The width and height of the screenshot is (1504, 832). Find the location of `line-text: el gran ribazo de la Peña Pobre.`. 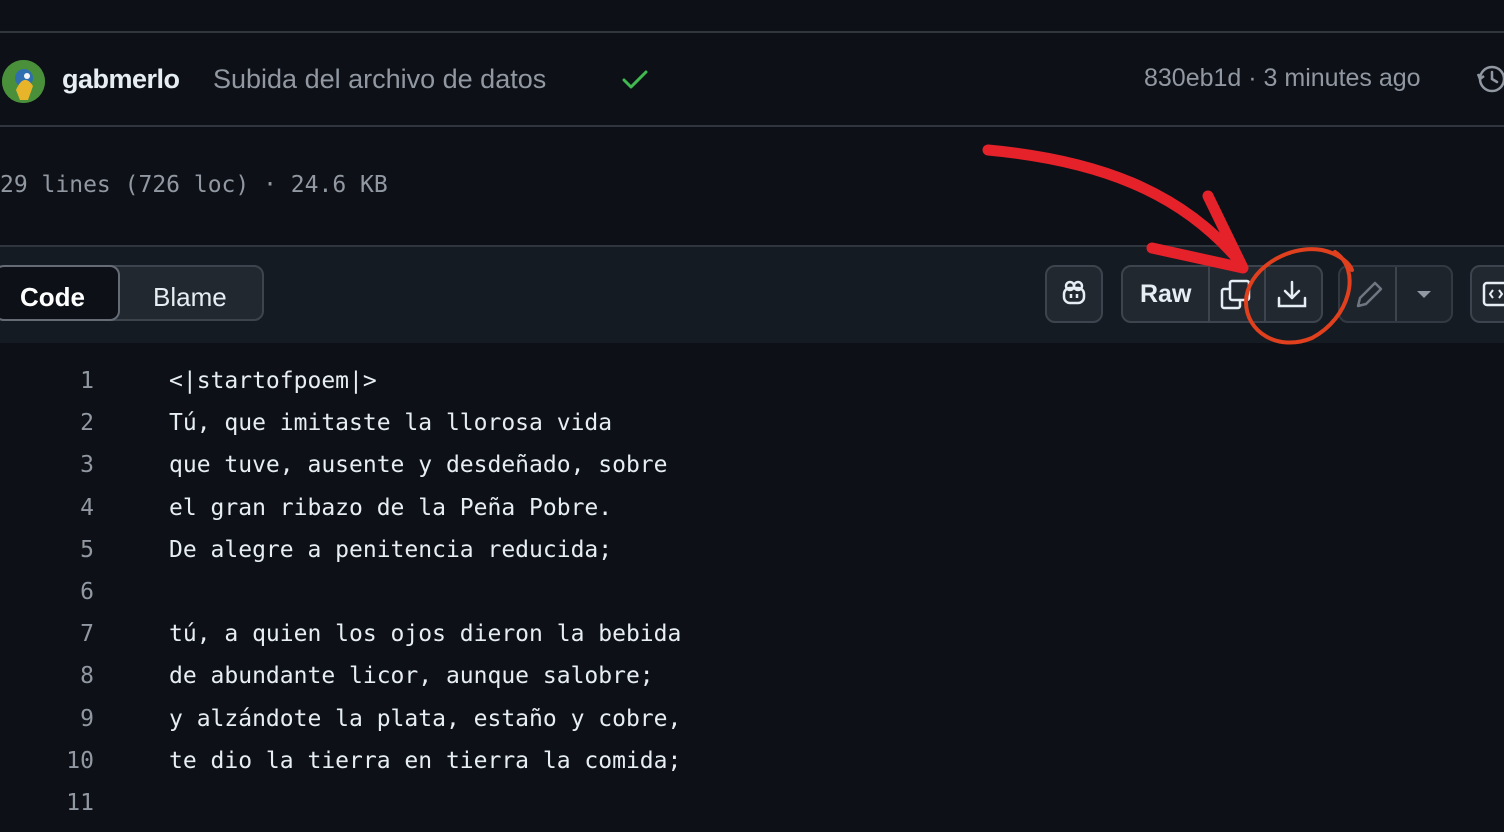

line-text: el gran ribazo de la Peña Pobre. is located at coordinates (391, 507).